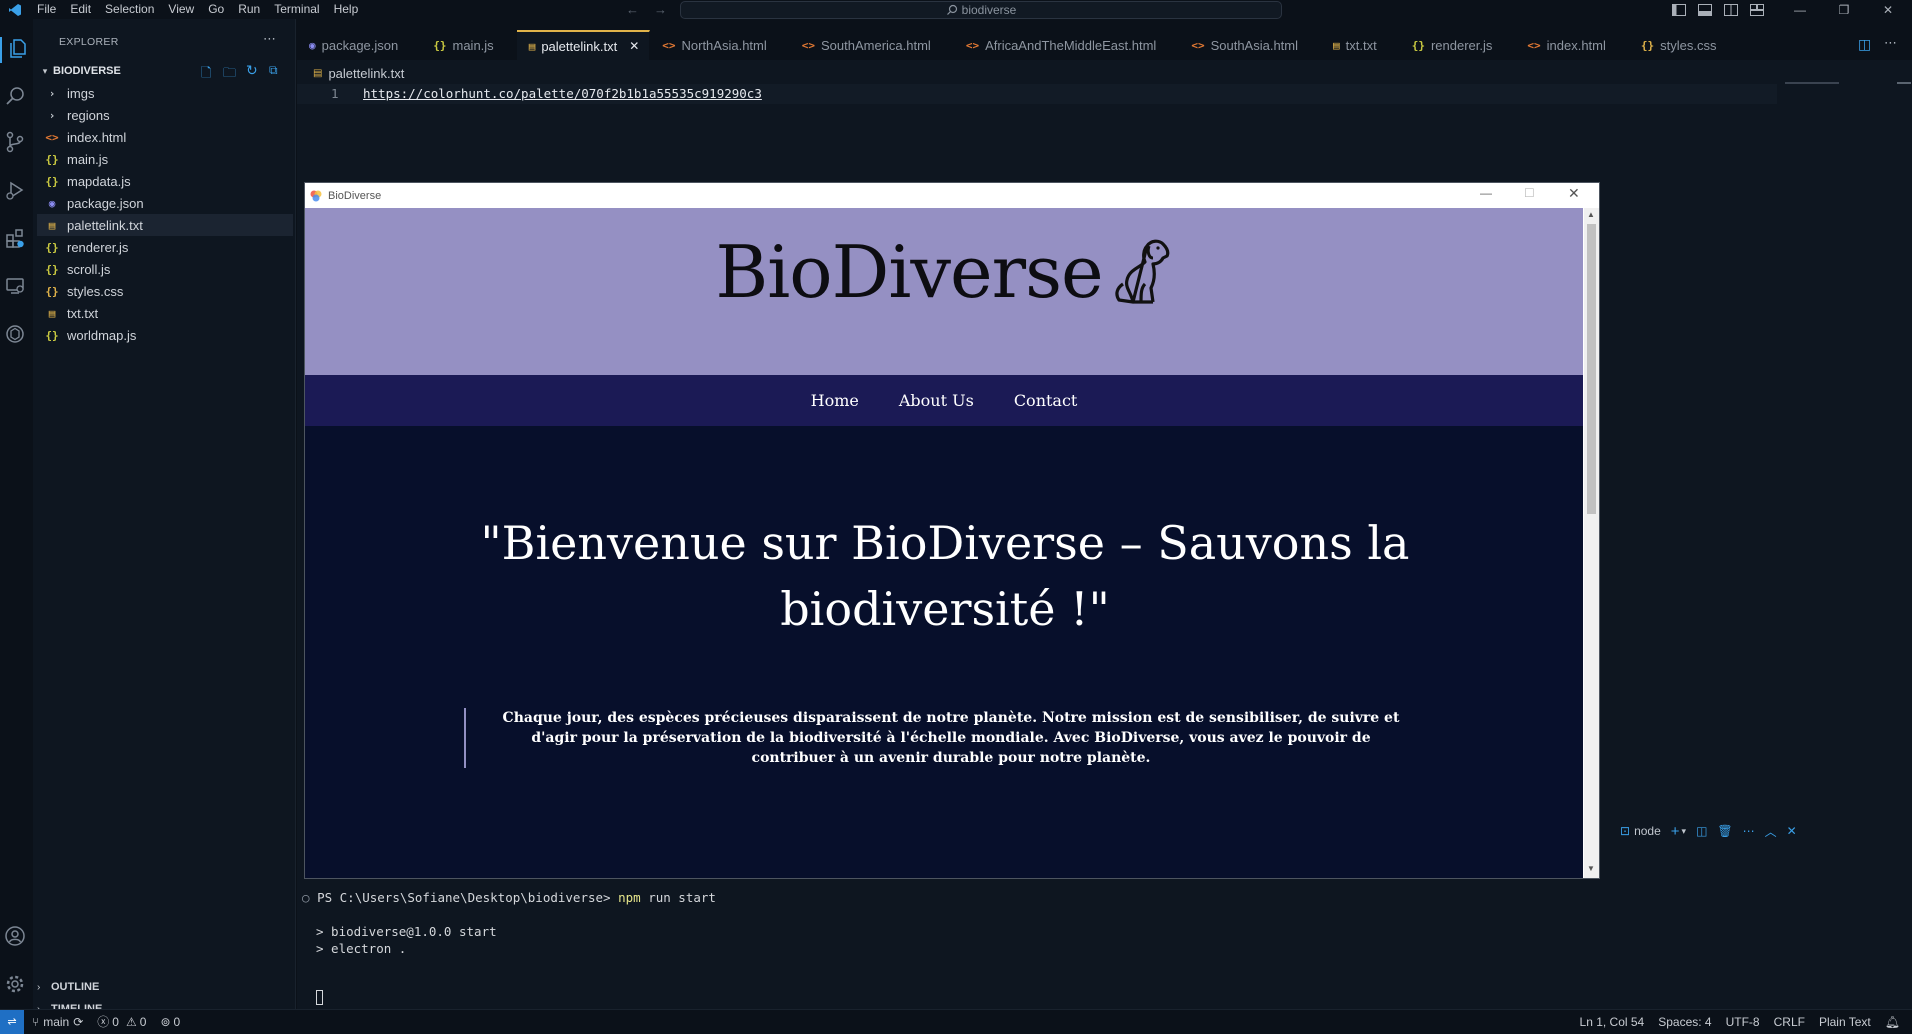 The height and width of the screenshot is (1034, 1912). I want to click on app-scrollbar: ▲ ▼, so click(1591, 543).